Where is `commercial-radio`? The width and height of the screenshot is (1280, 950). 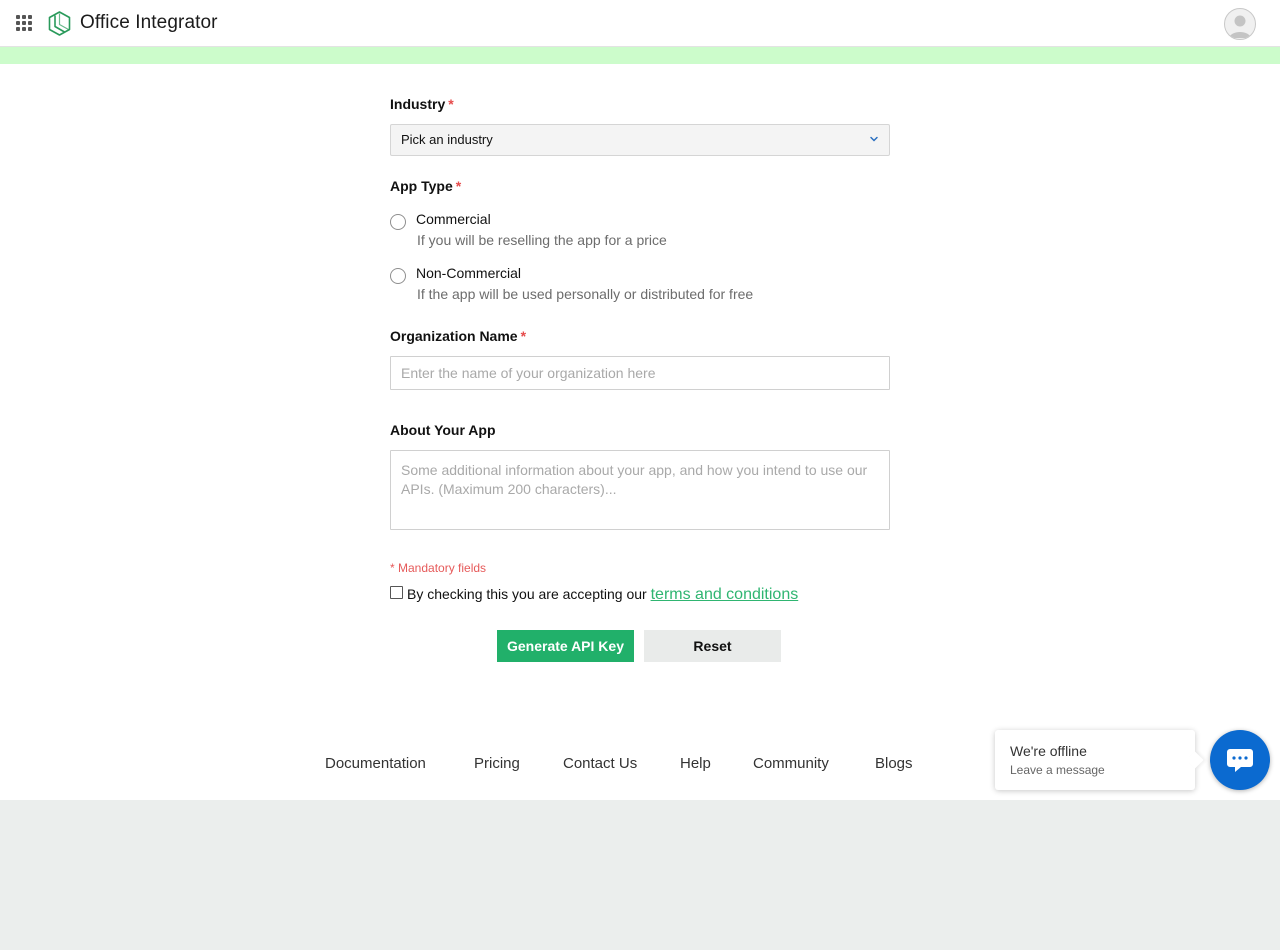 commercial-radio is located at coordinates (398, 222).